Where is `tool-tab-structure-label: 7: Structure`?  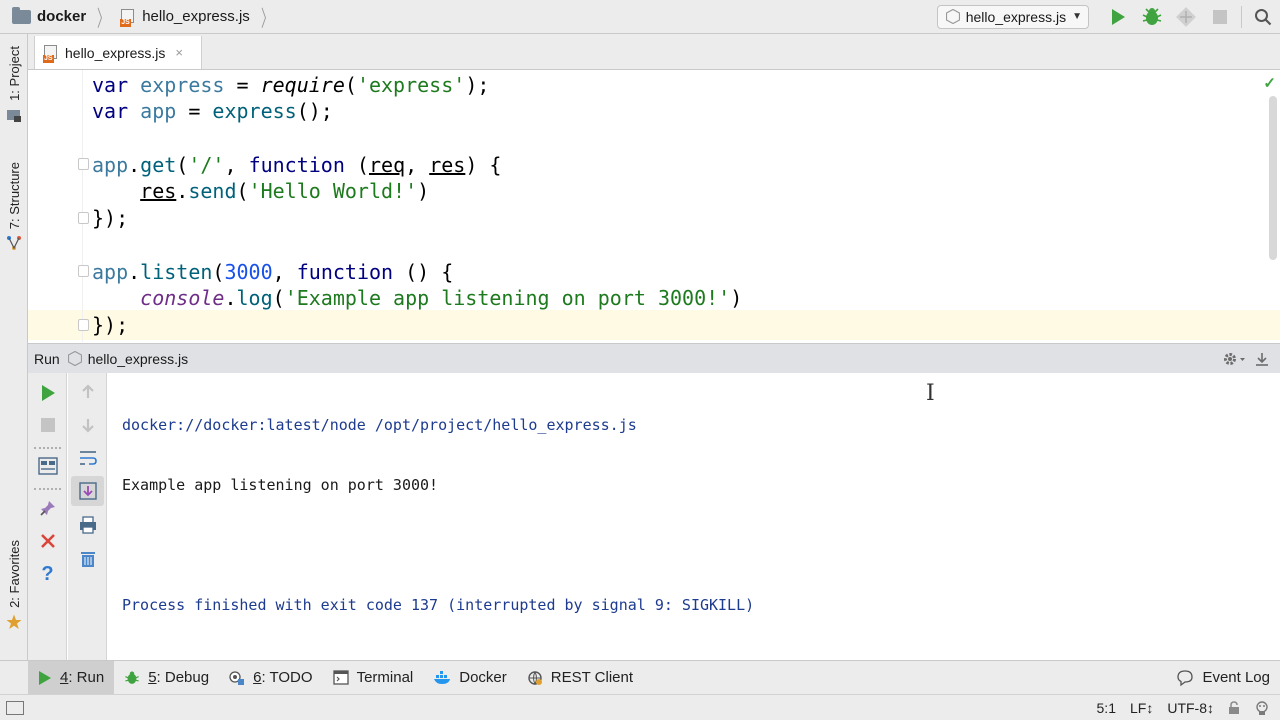 tool-tab-structure-label: 7: Structure is located at coordinates (14, 196).